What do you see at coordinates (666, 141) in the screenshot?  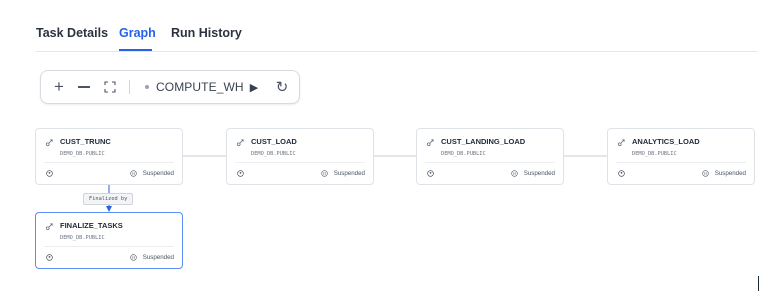 I see `task-name: ANALYTICS_LOAD` at bounding box center [666, 141].